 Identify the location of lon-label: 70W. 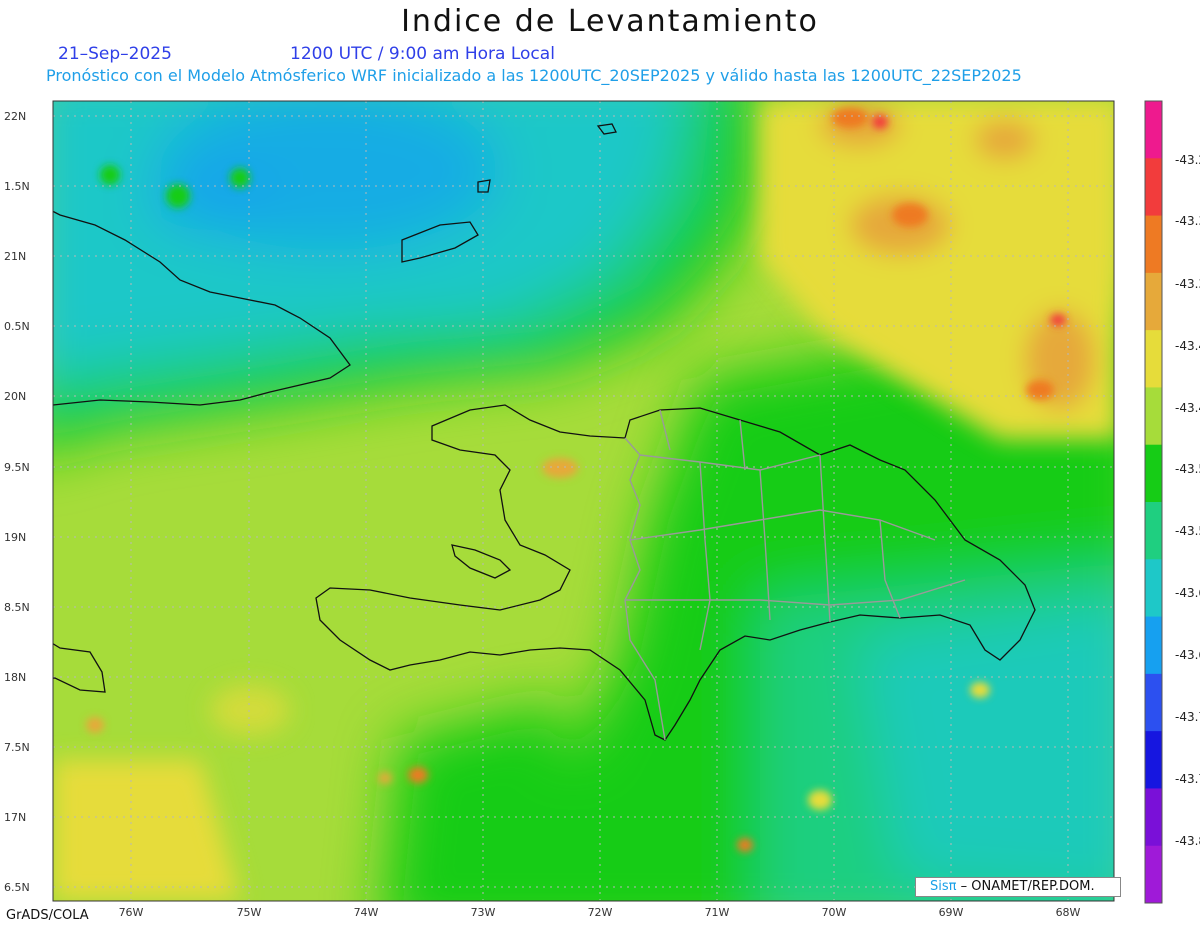
(834, 912).